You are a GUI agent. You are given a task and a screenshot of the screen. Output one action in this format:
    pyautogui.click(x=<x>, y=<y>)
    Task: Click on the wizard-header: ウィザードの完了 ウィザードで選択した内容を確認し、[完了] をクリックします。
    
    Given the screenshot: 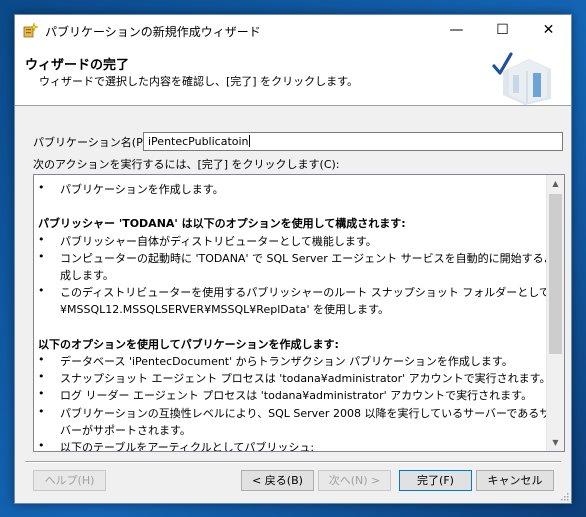 What is the action you would take?
    pyautogui.click(x=293, y=75)
    